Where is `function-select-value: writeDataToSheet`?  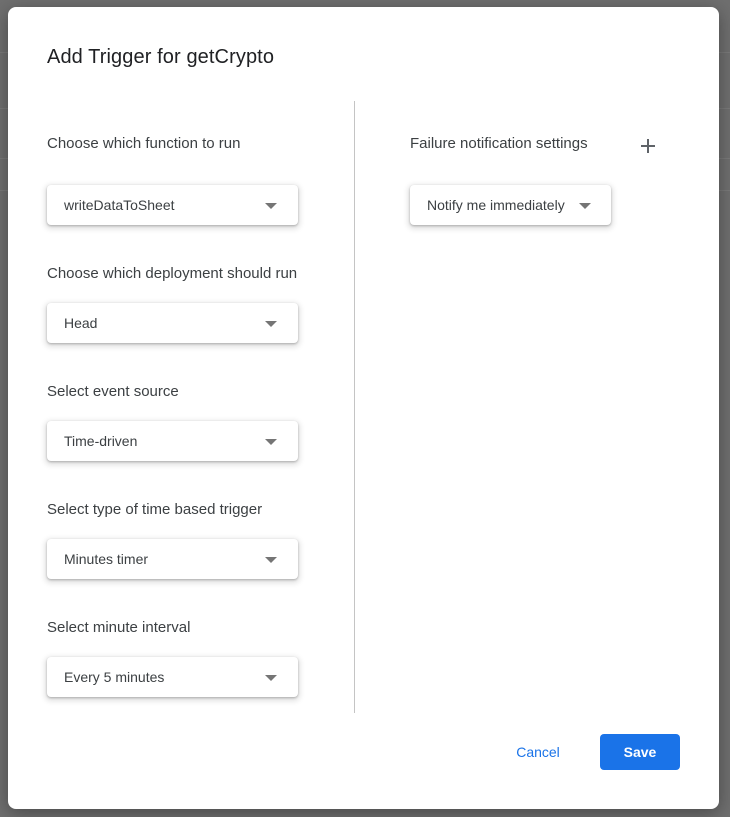 function-select-value: writeDataToSheet is located at coordinates (119, 205).